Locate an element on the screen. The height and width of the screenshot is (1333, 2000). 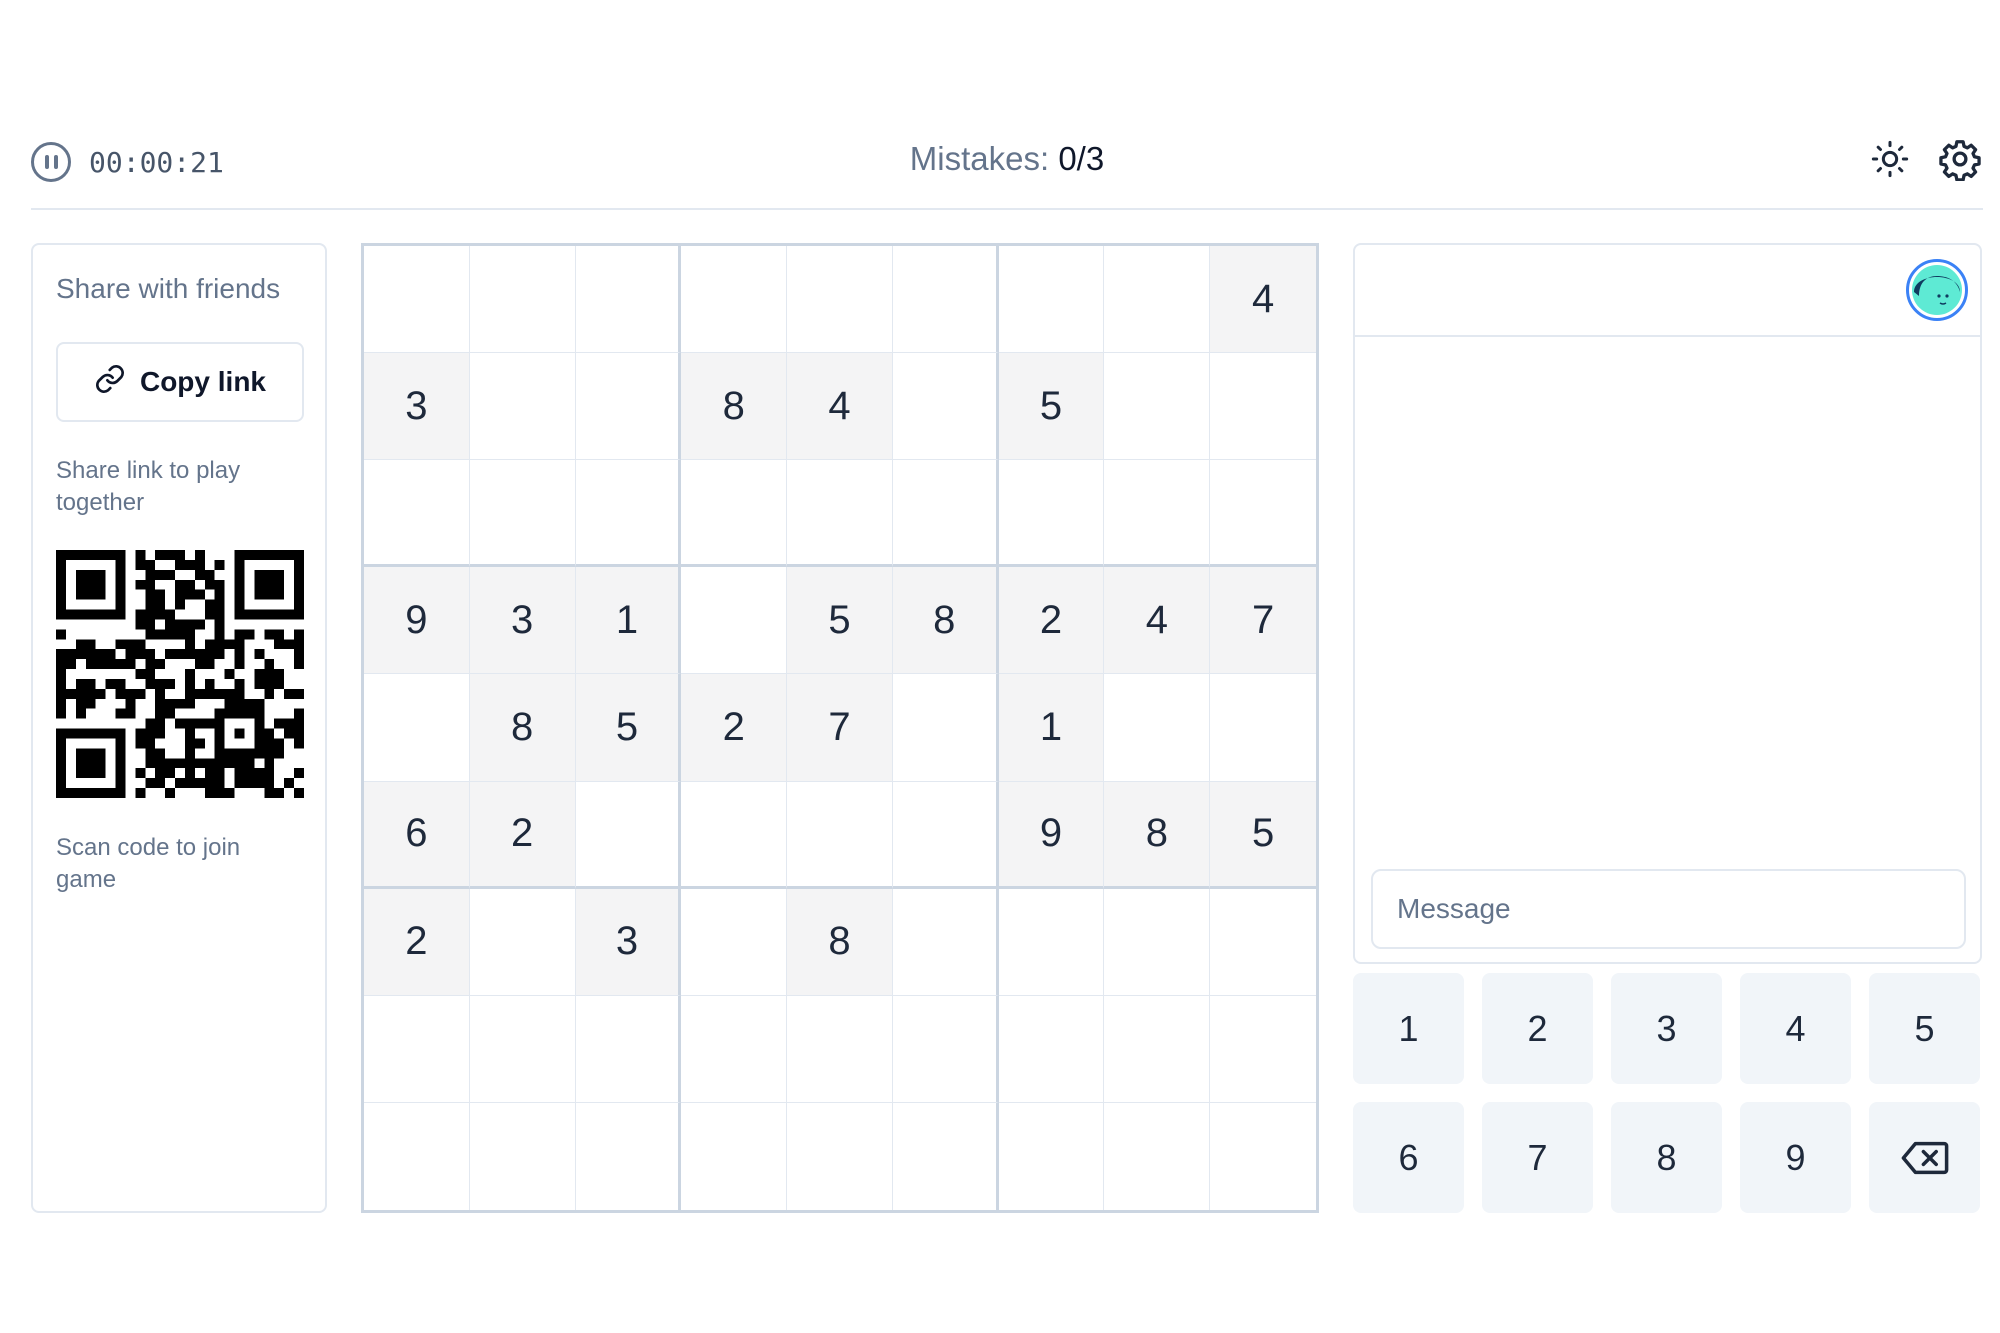
gear-icon is located at coordinates (1960, 159).